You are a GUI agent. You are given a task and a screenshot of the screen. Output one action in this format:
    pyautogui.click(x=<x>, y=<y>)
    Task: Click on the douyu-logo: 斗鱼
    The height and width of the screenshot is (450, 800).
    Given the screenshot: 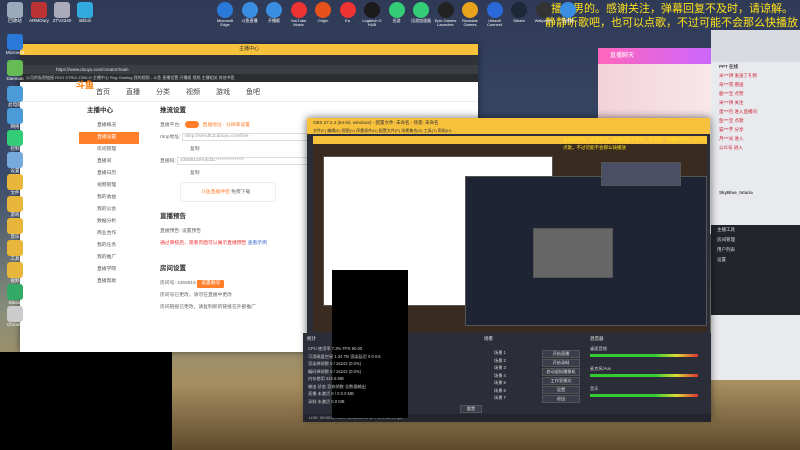 What is the action you would take?
    pyautogui.click(x=85, y=84)
    